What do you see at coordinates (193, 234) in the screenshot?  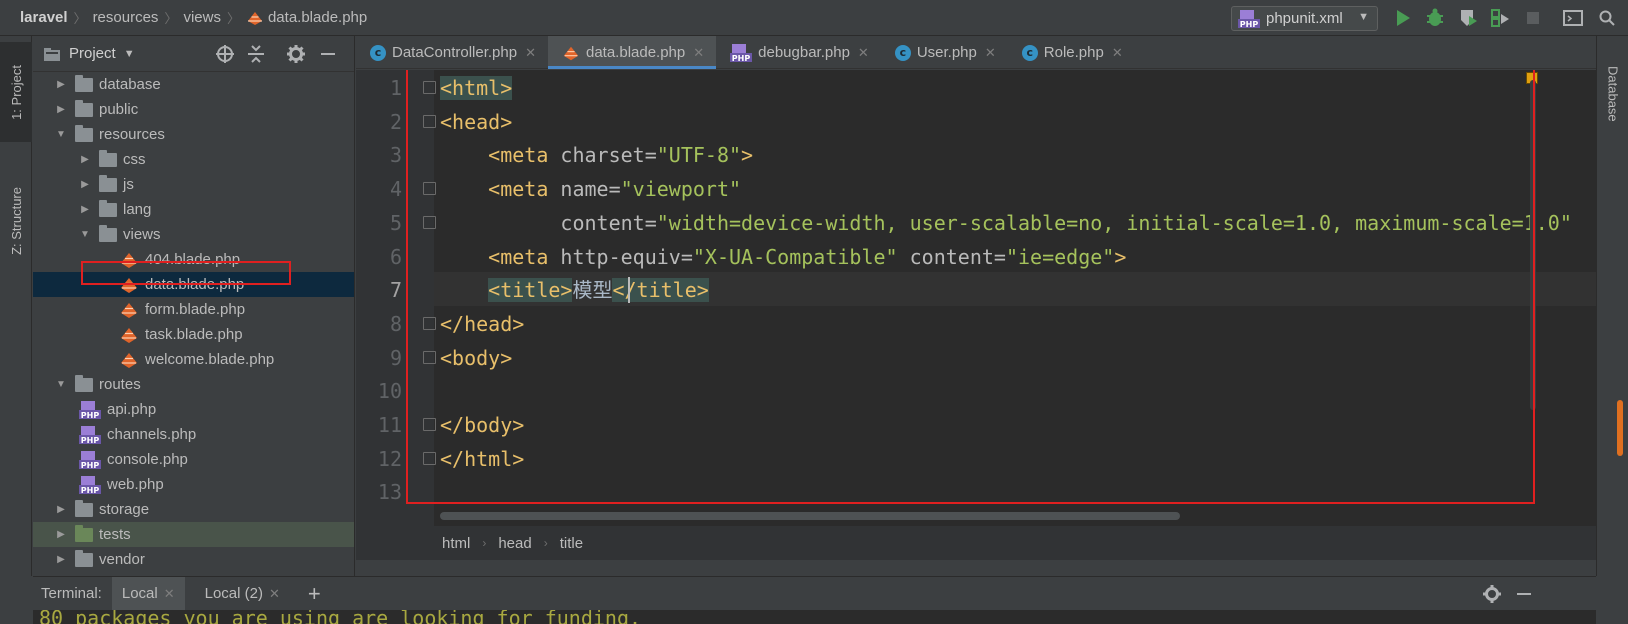 I see `tree-item: ▼ views` at bounding box center [193, 234].